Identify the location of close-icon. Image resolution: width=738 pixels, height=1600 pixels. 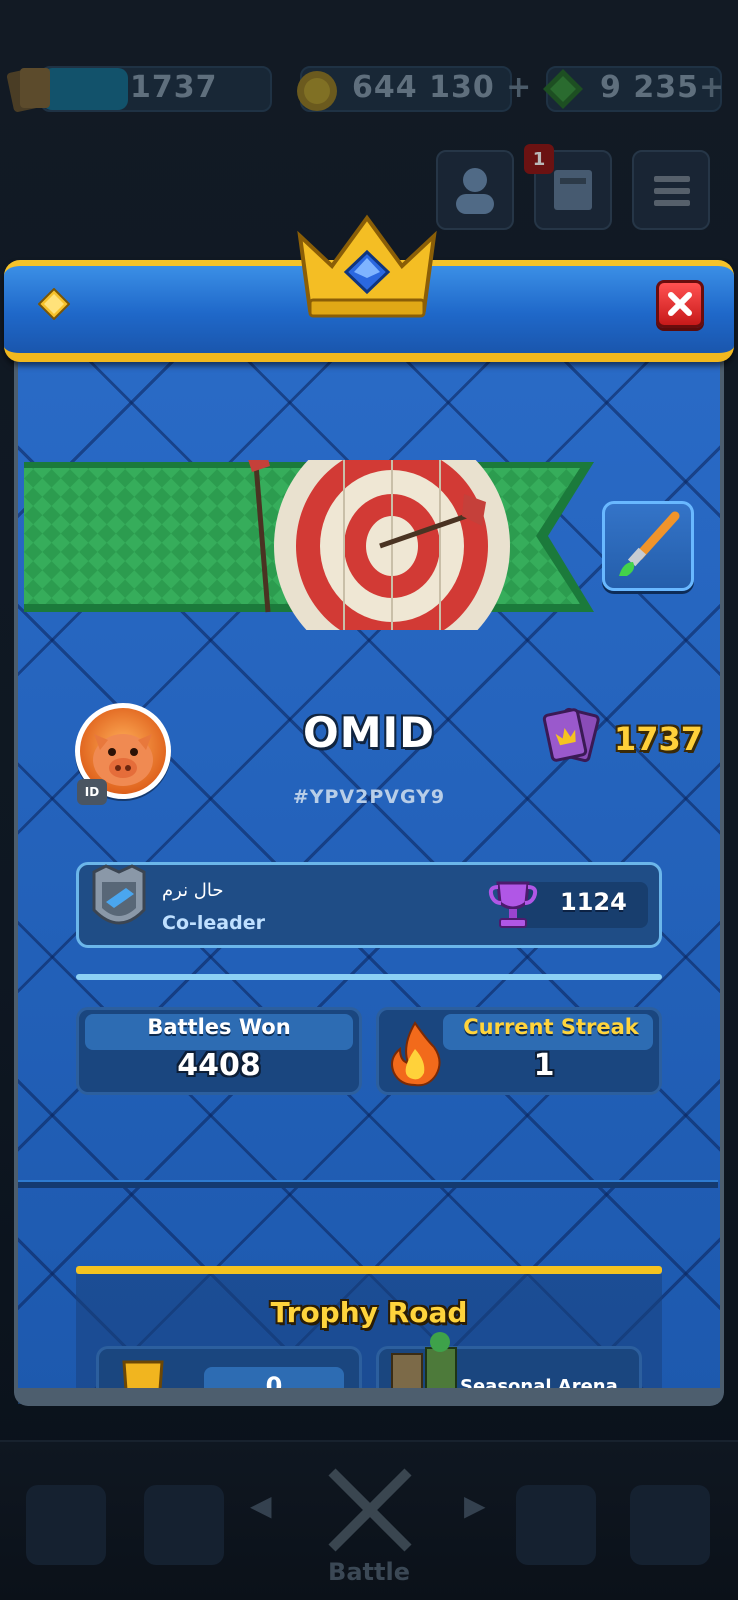
(680, 304).